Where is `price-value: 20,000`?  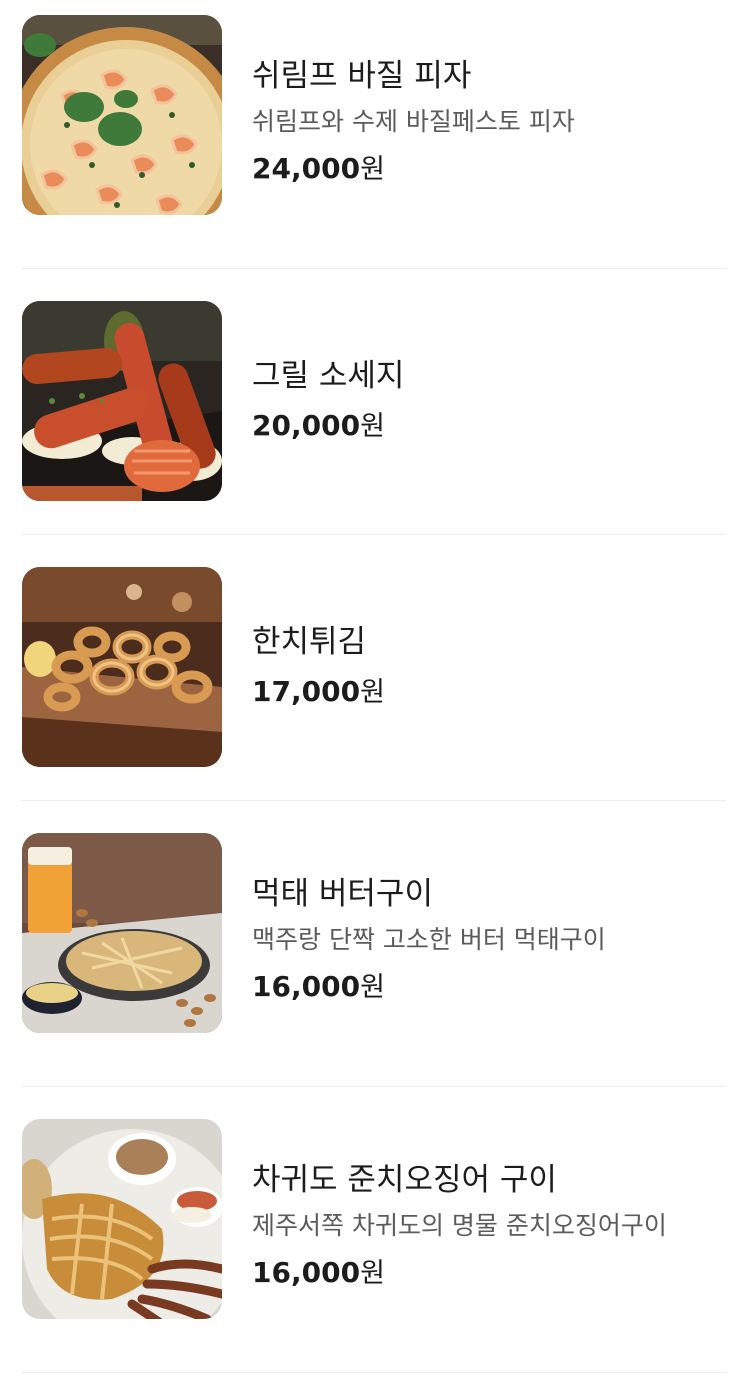 price-value: 20,000 is located at coordinates (306, 425).